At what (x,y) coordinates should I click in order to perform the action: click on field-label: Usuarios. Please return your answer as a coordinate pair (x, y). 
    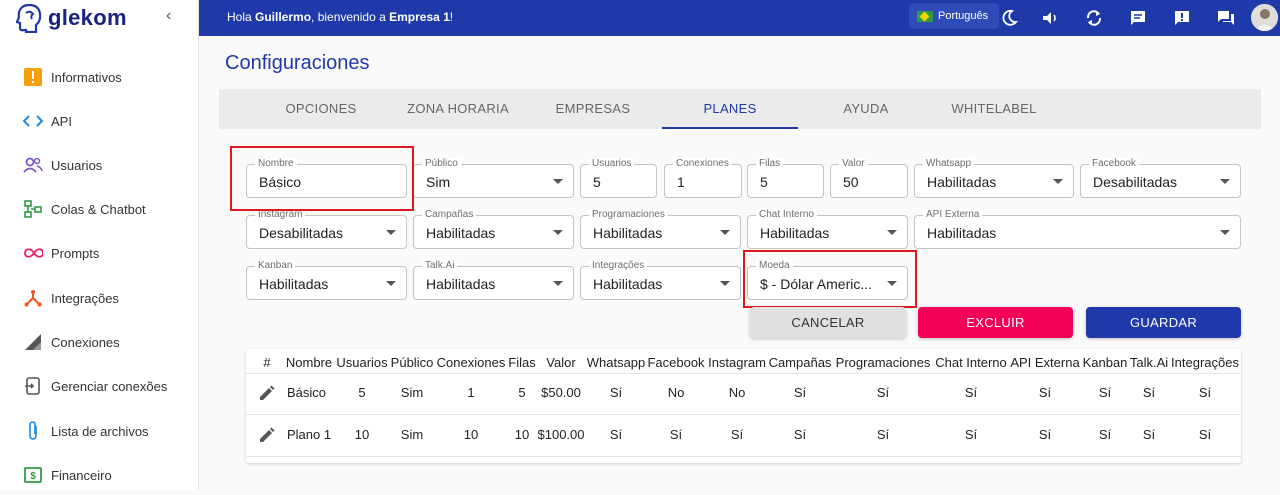
    Looking at the image, I should click on (612, 164).